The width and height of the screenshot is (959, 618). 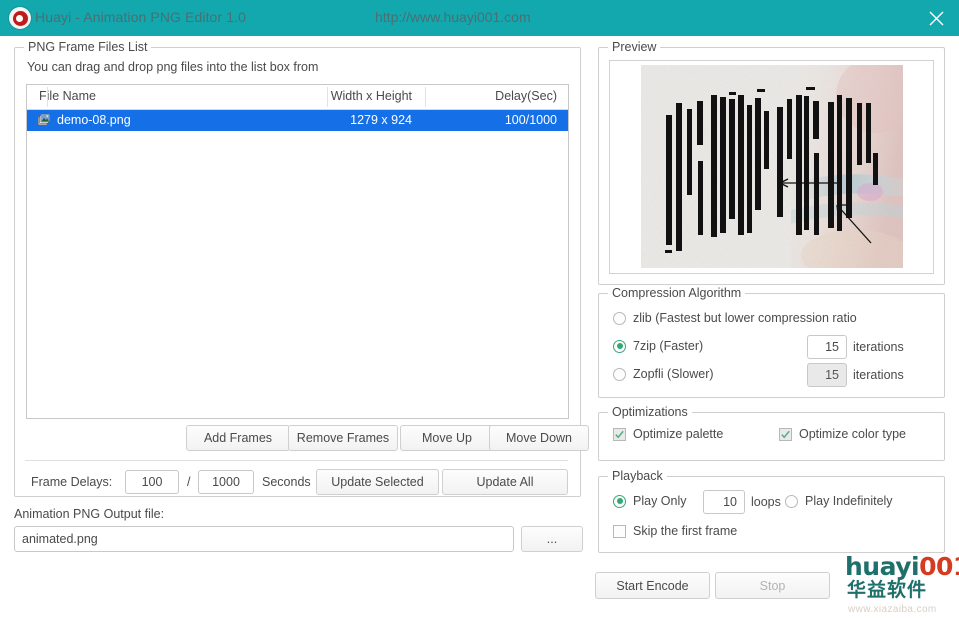 I want to click on frames-list-header: File Name Width x Height Delay(Sec), so click(x=297, y=97).